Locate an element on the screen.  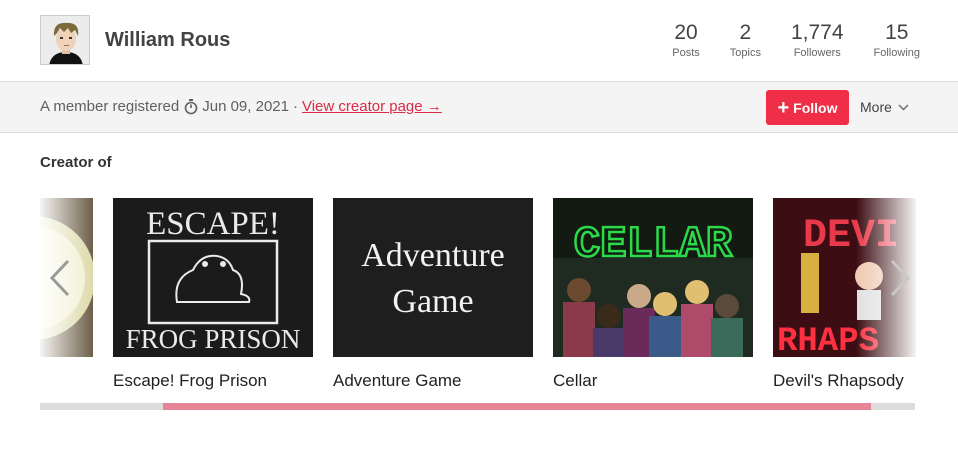
game-thumbnail: ESCAPE! FROG PRISON is located at coordinates (213, 277).